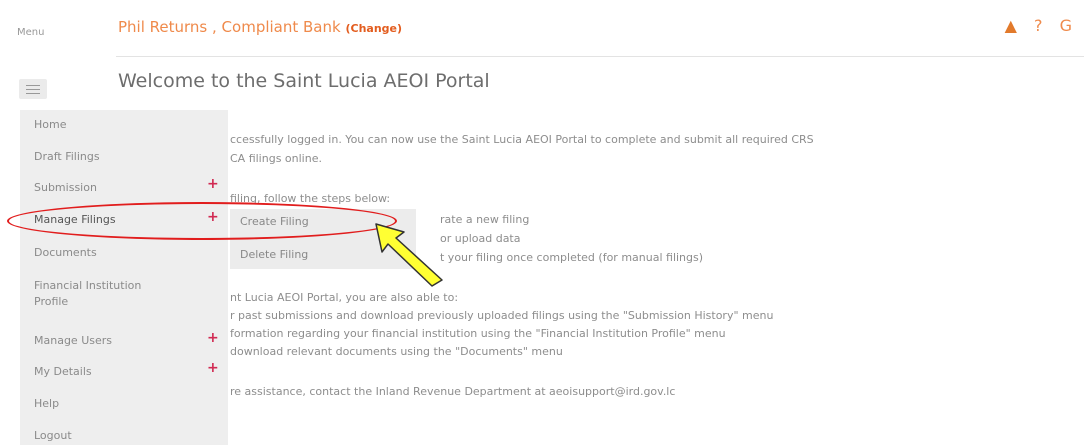 The image size is (1084, 445). Describe the element at coordinates (480, 238) in the screenshot. I see `step-2: or upload data` at that location.